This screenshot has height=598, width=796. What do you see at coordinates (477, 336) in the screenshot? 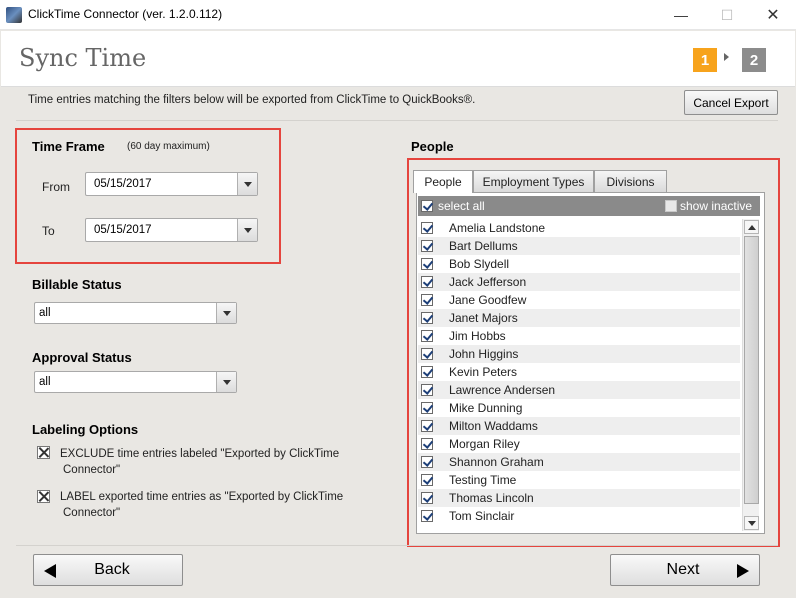
I see `person-name: Jim Hobbs` at bounding box center [477, 336].